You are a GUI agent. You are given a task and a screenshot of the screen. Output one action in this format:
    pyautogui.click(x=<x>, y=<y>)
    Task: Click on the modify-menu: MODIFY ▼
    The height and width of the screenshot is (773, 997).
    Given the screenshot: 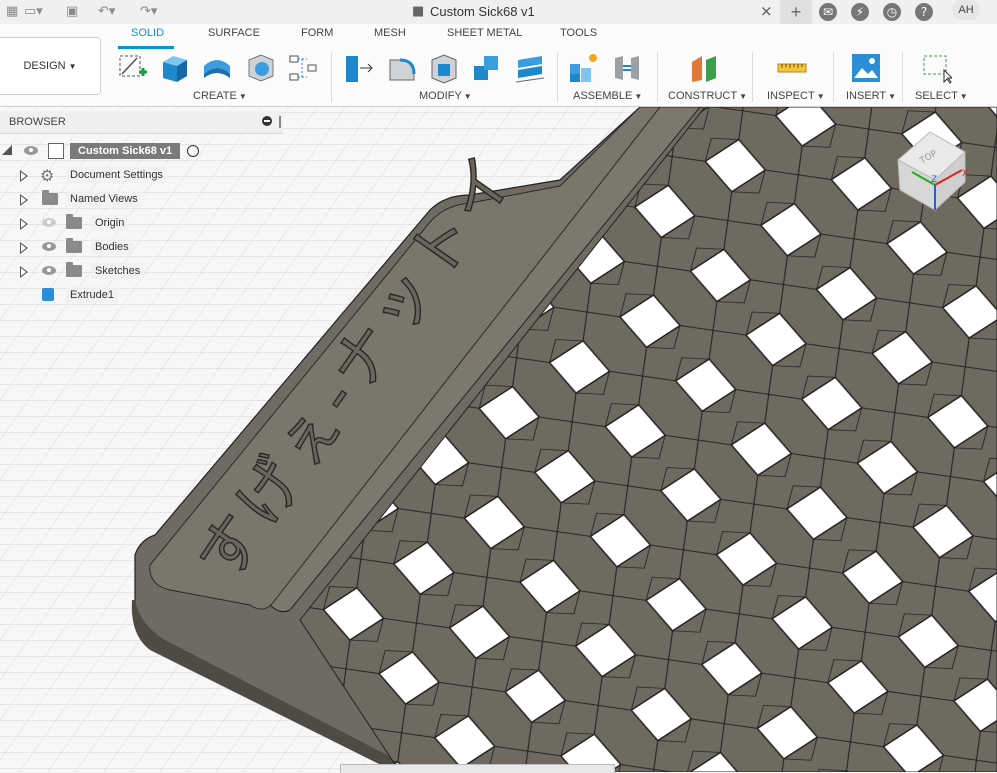 What is the action you would take?
    pyautogui.click(x=445, y=96)
    